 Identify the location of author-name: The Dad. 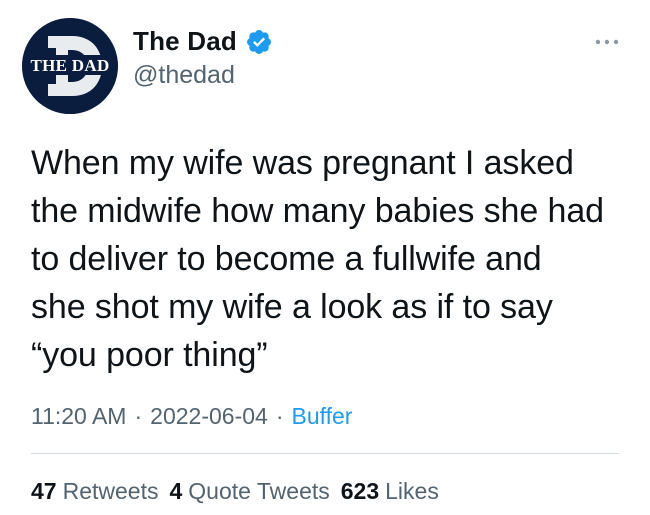
(185, 41).